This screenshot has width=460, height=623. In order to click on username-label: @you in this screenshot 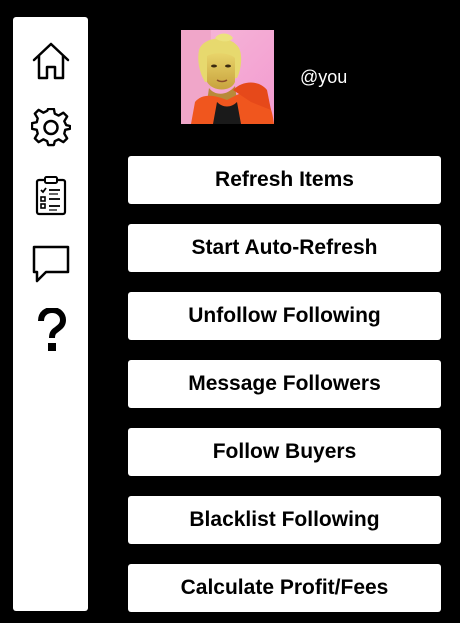, I will do `click(324, 77)`.